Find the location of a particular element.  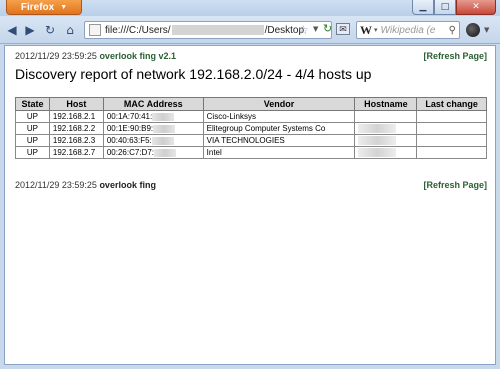

vendor-cell: VIA TECHNOLOGIES is located at coordinates (279, 140).